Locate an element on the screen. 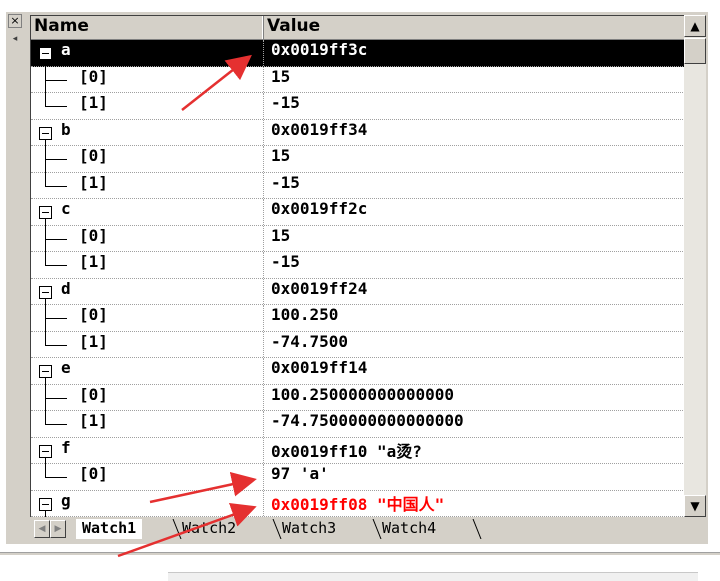 The height and width of the screenshot is (581, 720). tab-scroll-left-icon: ◀ is located at coordinates (42, 529).